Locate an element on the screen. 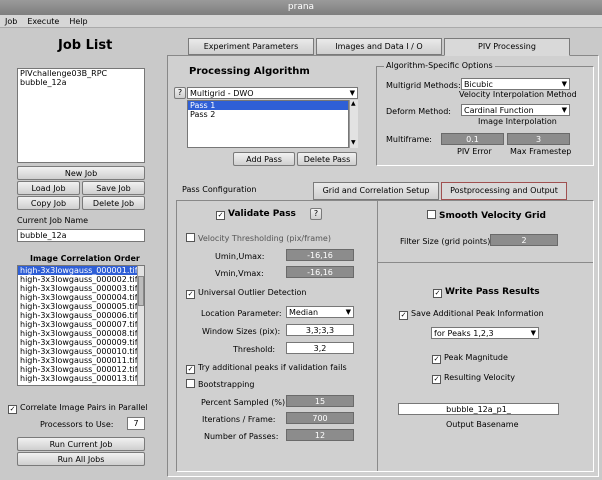 The image size is (602, 480). divider is located at coordinates (485, 262).